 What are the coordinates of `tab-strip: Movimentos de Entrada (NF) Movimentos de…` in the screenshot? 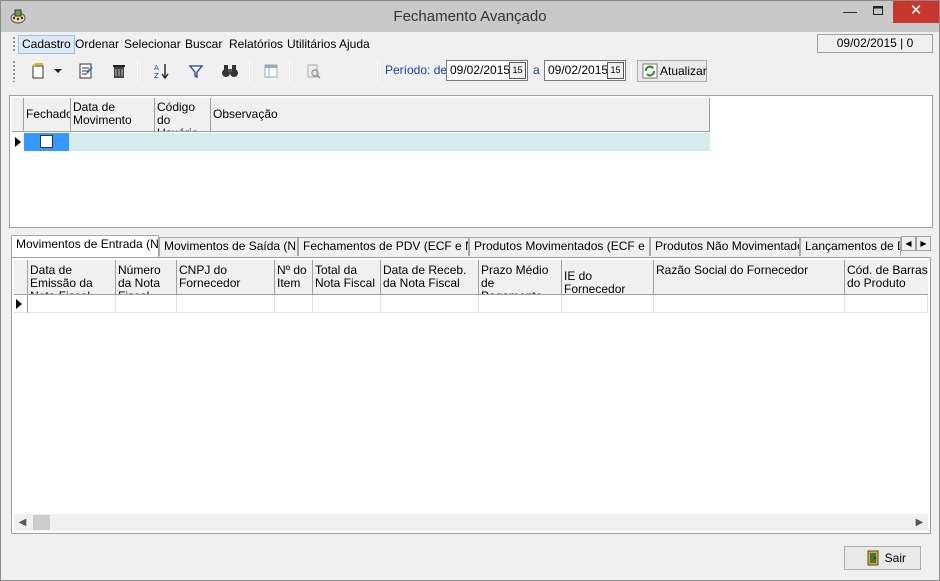 It's located at (471, 246).